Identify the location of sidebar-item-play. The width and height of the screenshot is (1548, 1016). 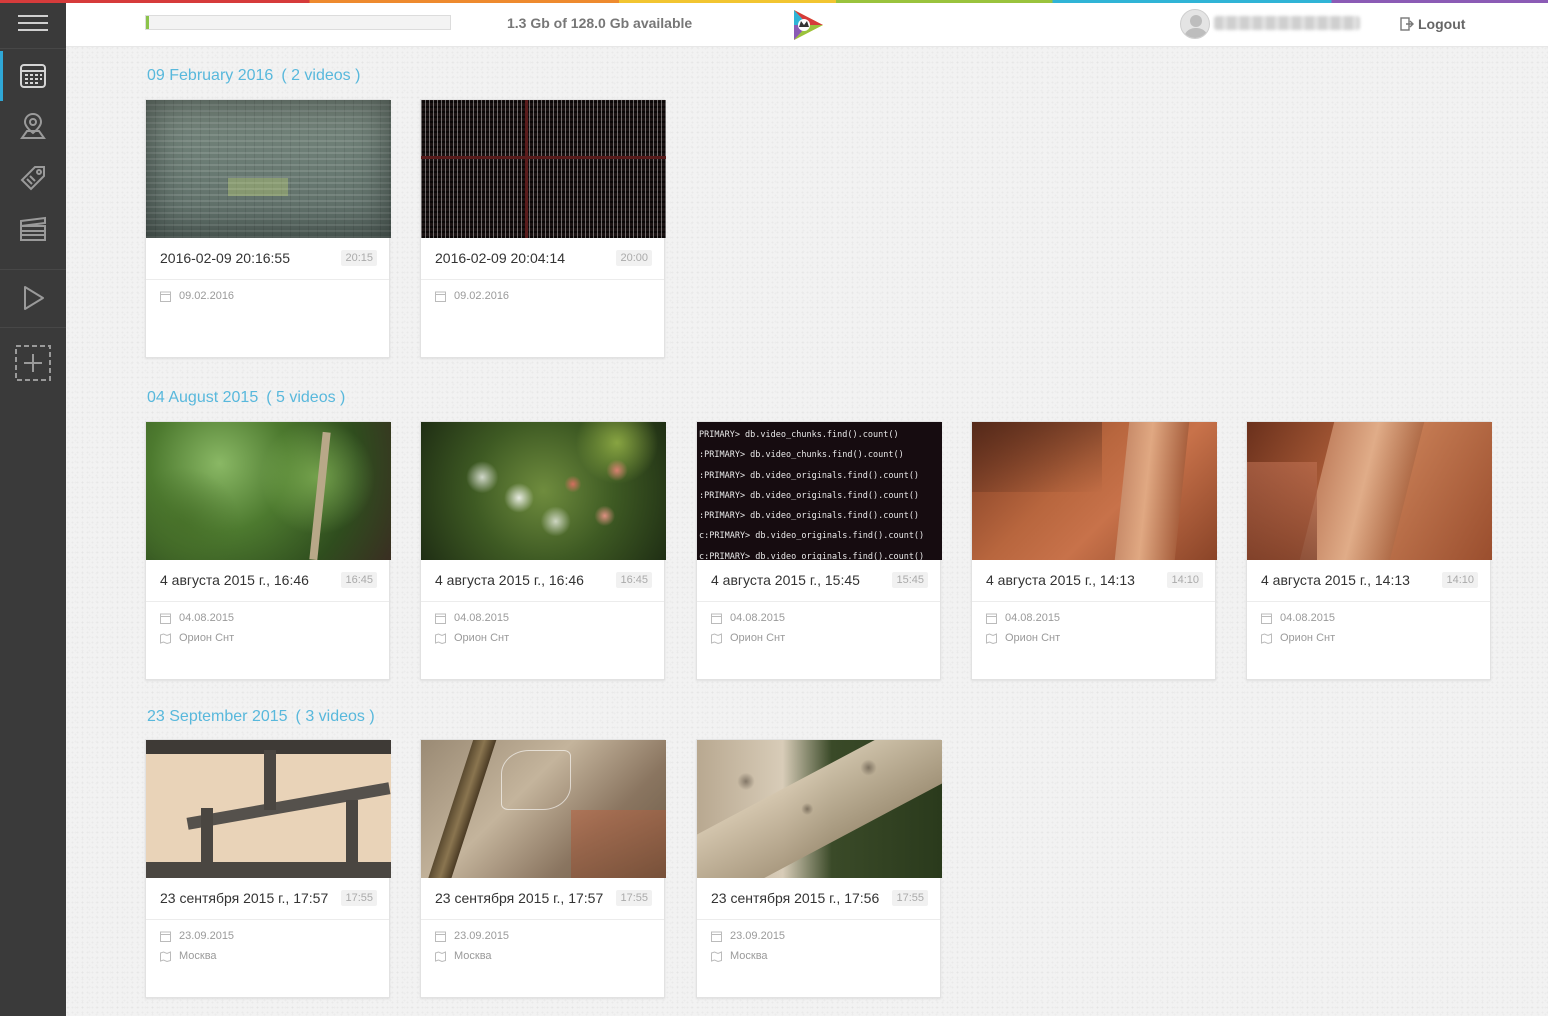
(33, 298).